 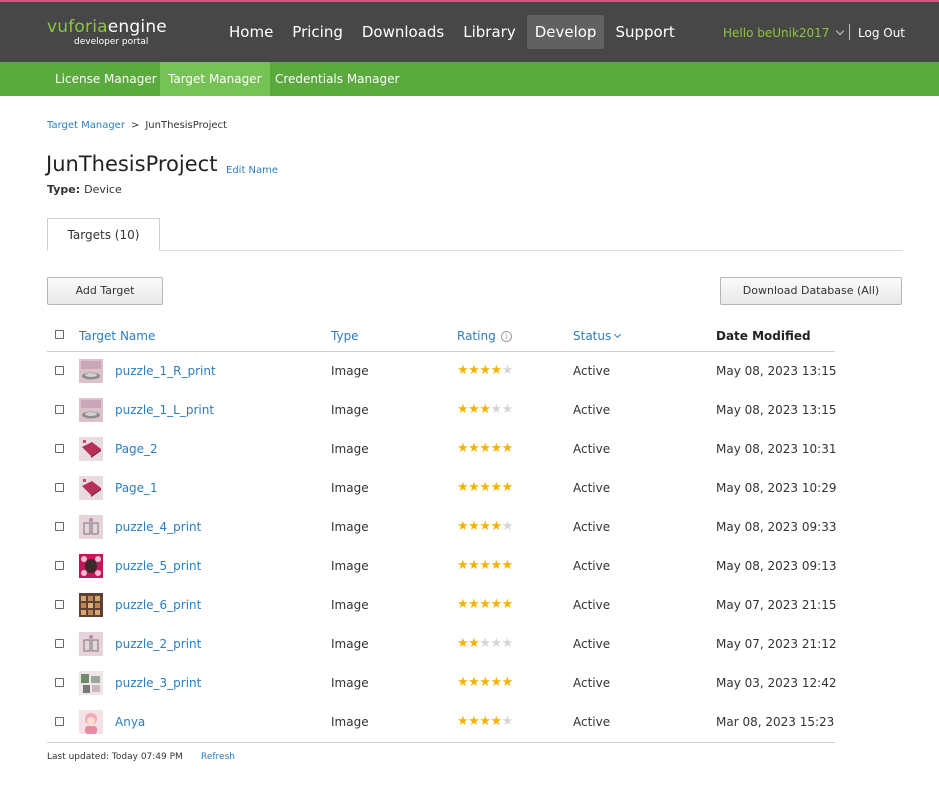 What do you see at coordinates (403, 32) in the screenshot?
I see `nav-downloads: Downloads` at bounding box center [403, 32].